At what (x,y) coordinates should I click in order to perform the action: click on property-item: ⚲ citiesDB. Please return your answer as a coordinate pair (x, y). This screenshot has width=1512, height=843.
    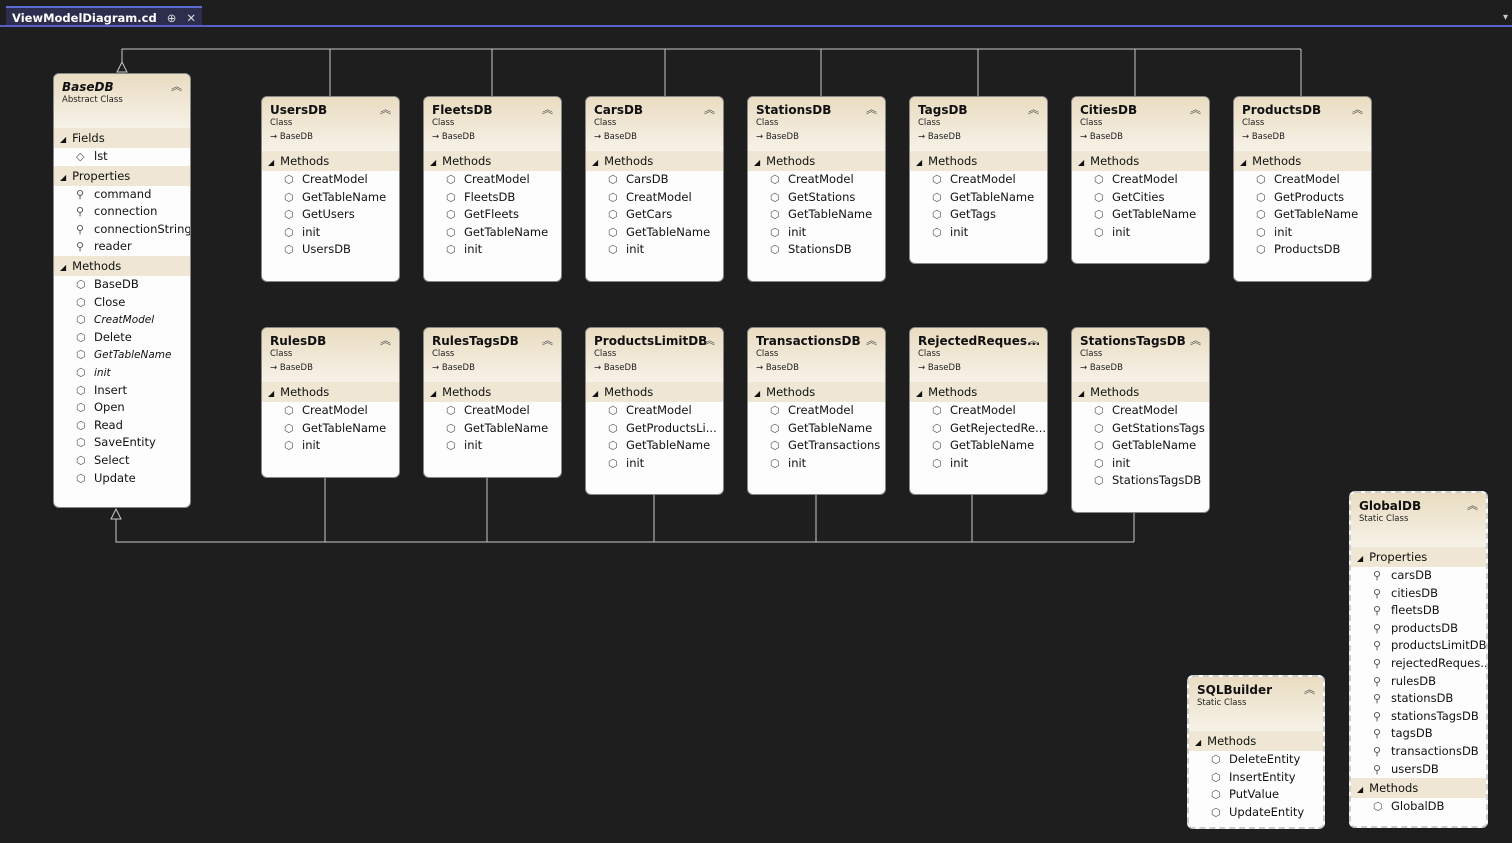
    Looking at the image, I should click on (1418, 594).